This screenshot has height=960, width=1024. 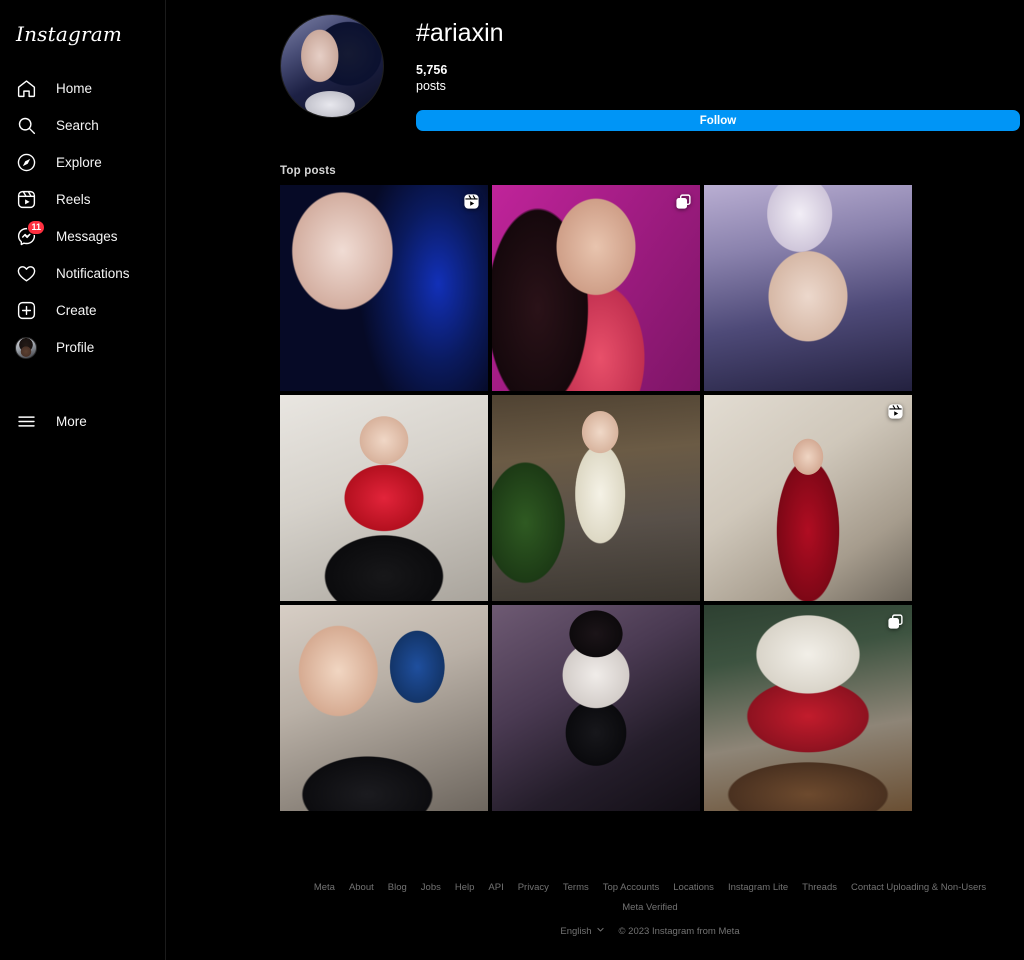 I want to click on footer-link-help: Help, so click(x=465, y=888).